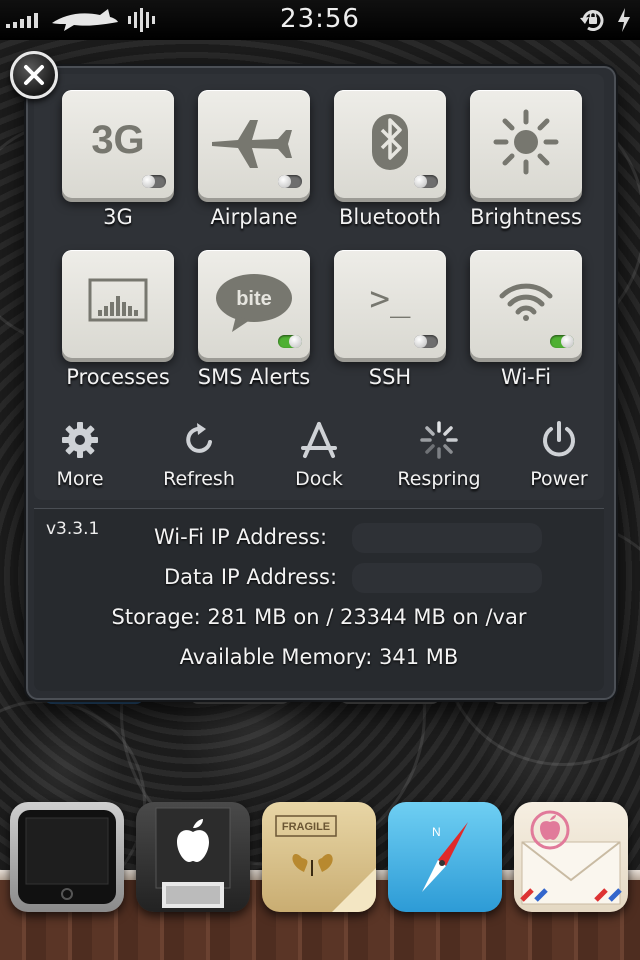  I want to click on toggle-sms-alerts: bite, so click(254, 304).